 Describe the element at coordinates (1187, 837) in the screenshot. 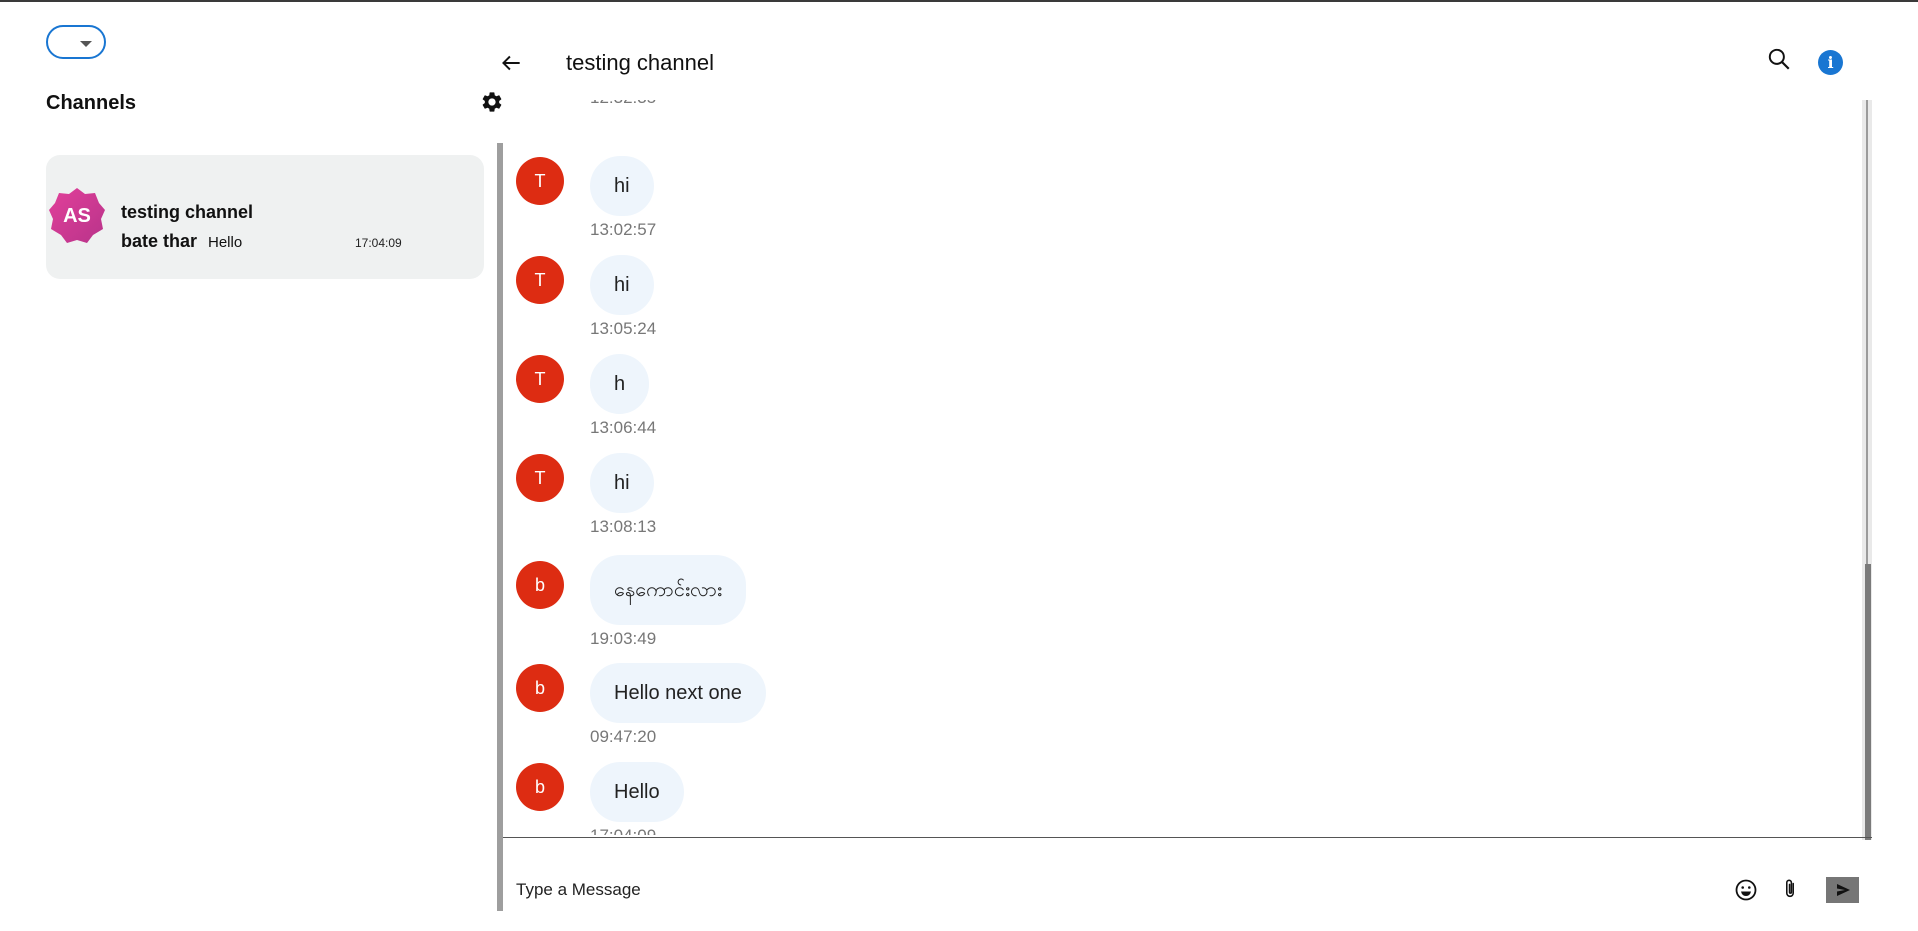

I see `composer-divider` at that location.